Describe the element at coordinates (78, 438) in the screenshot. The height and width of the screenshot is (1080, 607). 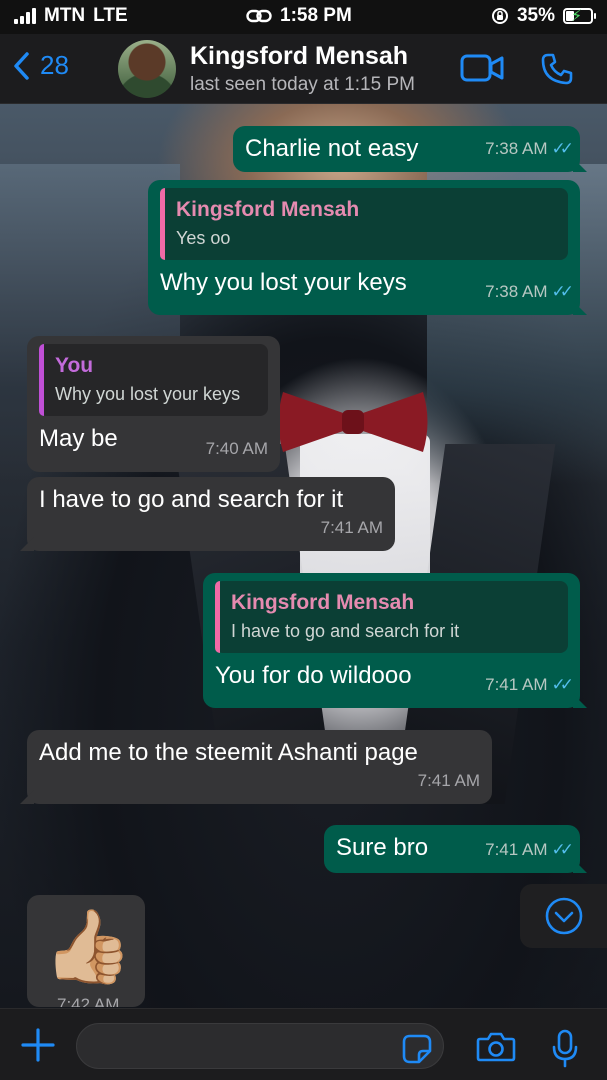
I see `message-text: May be` at that location.